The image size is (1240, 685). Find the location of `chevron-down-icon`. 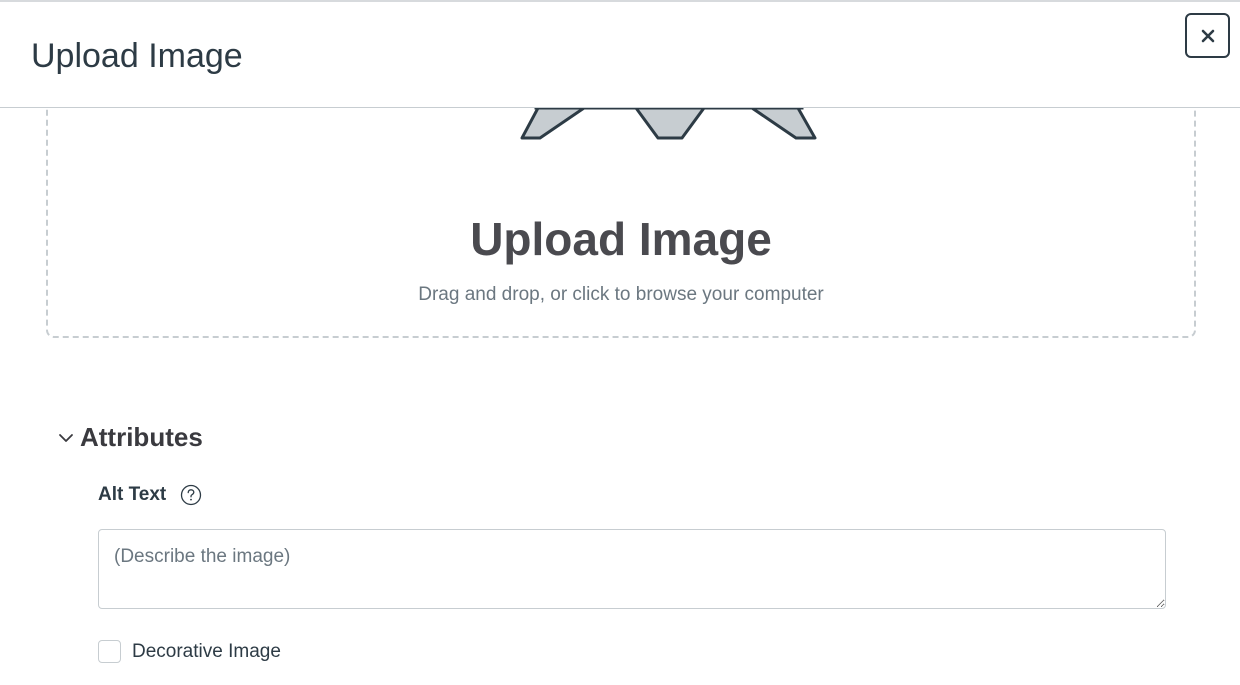

chevron-down-icon is located at coordinates (66, 437).